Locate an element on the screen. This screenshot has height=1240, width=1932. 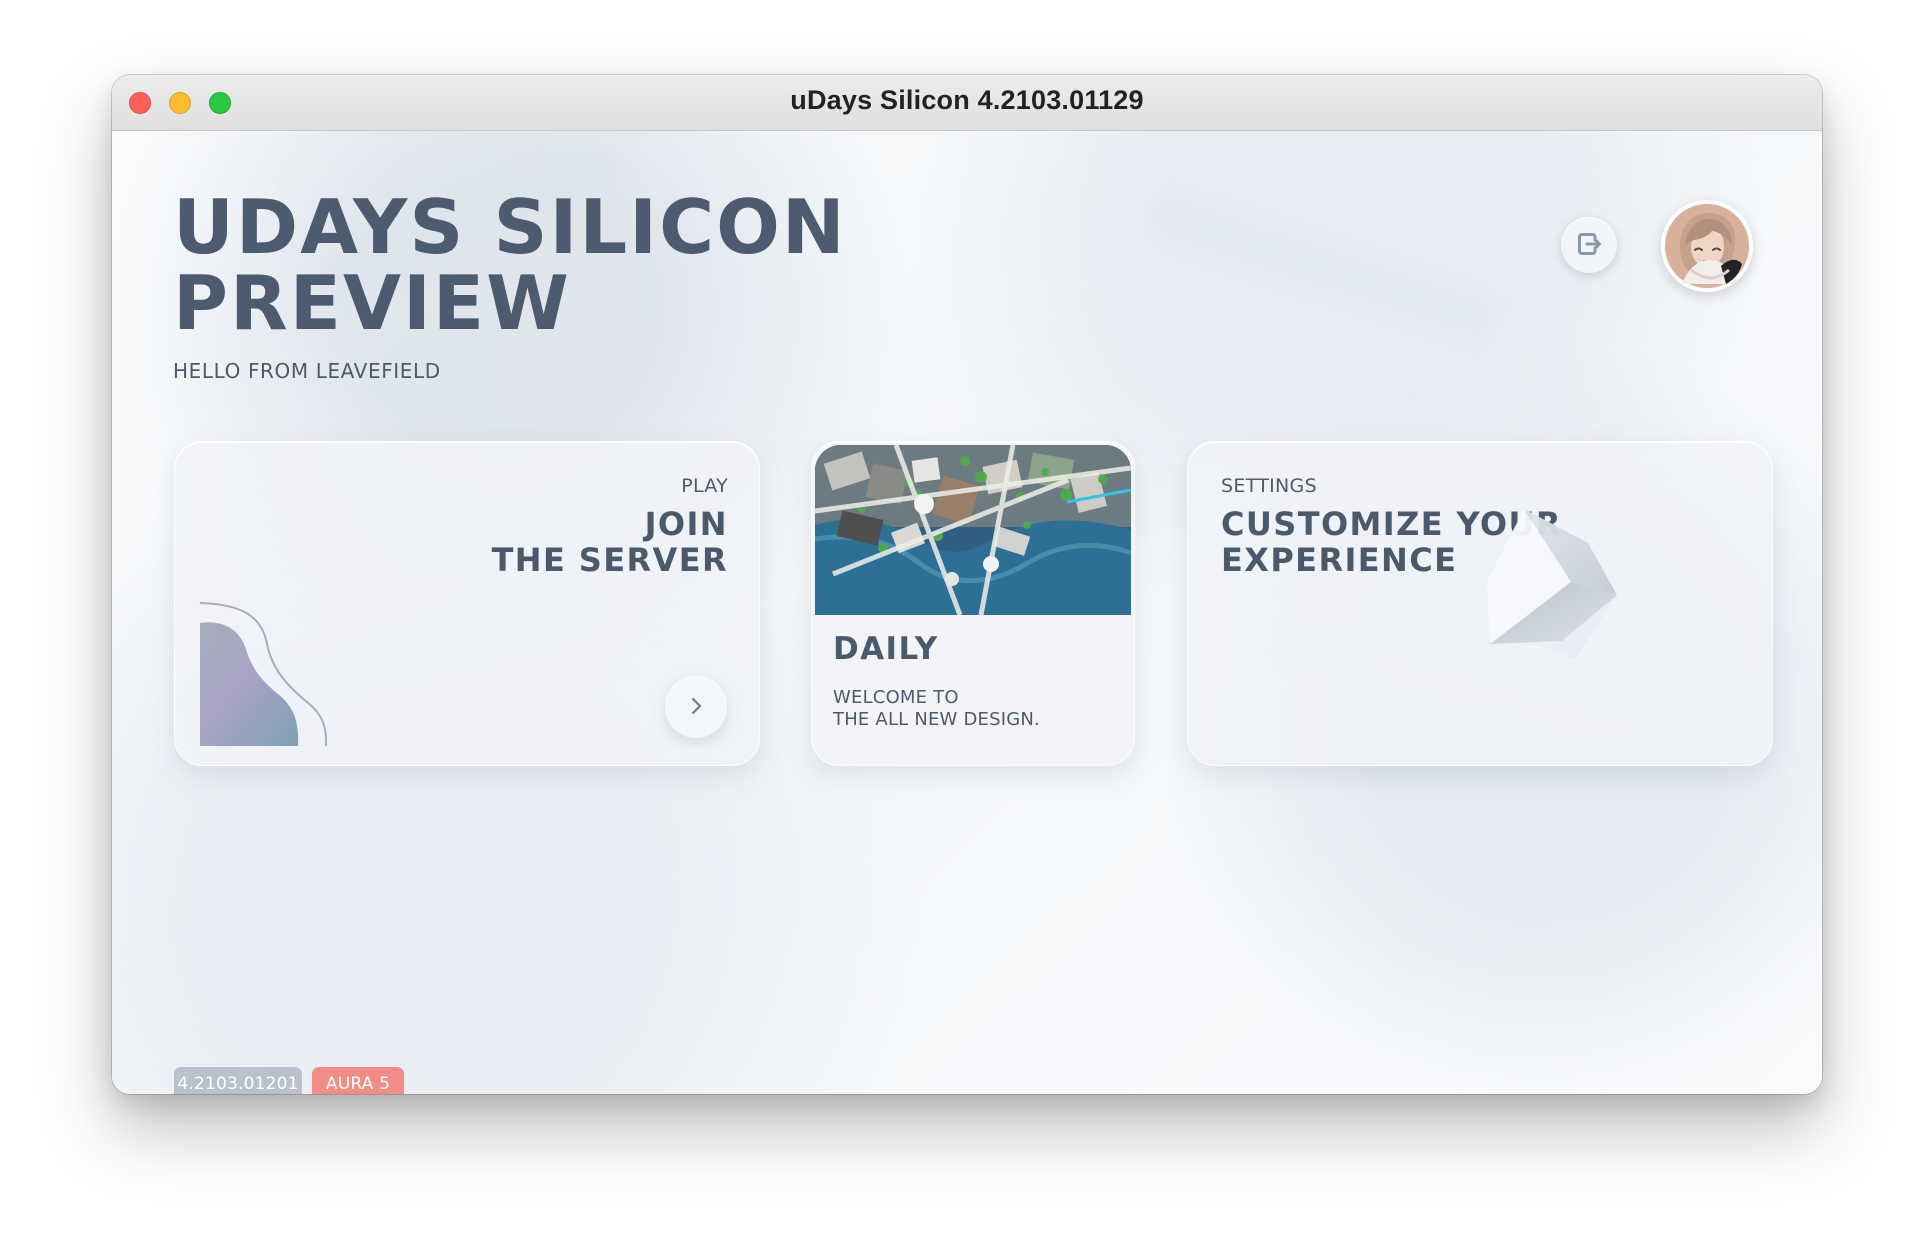
logout-icon is located at coordinates (1589, 245).